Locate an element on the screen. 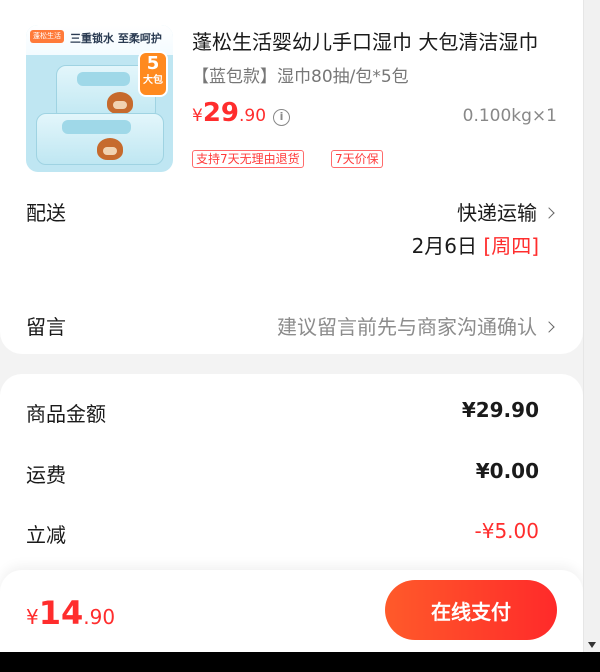 This screenshot has height=672, width=600. image-slogan: 三重锁水 至柔呵护 is located at coordinates (116, 38).